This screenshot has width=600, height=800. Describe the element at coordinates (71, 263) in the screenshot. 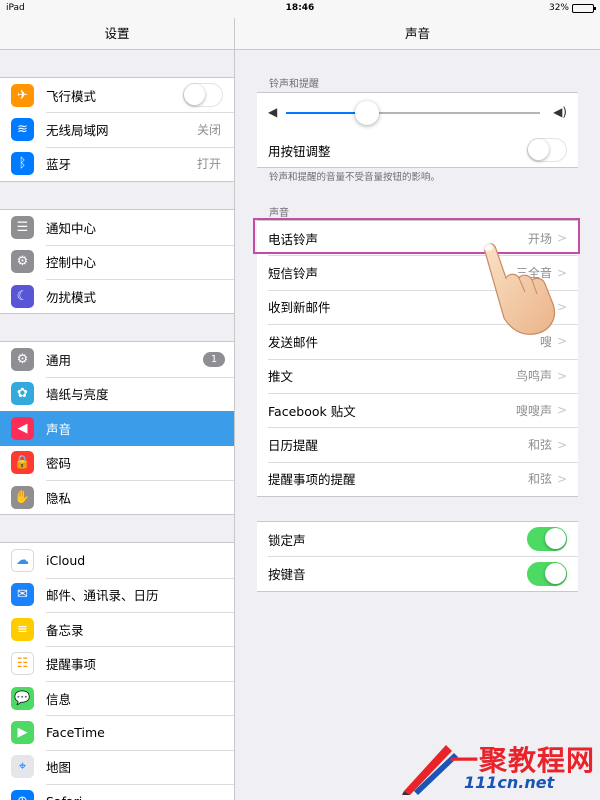

I see `sidebar-item-label: 控制中心` at that location.